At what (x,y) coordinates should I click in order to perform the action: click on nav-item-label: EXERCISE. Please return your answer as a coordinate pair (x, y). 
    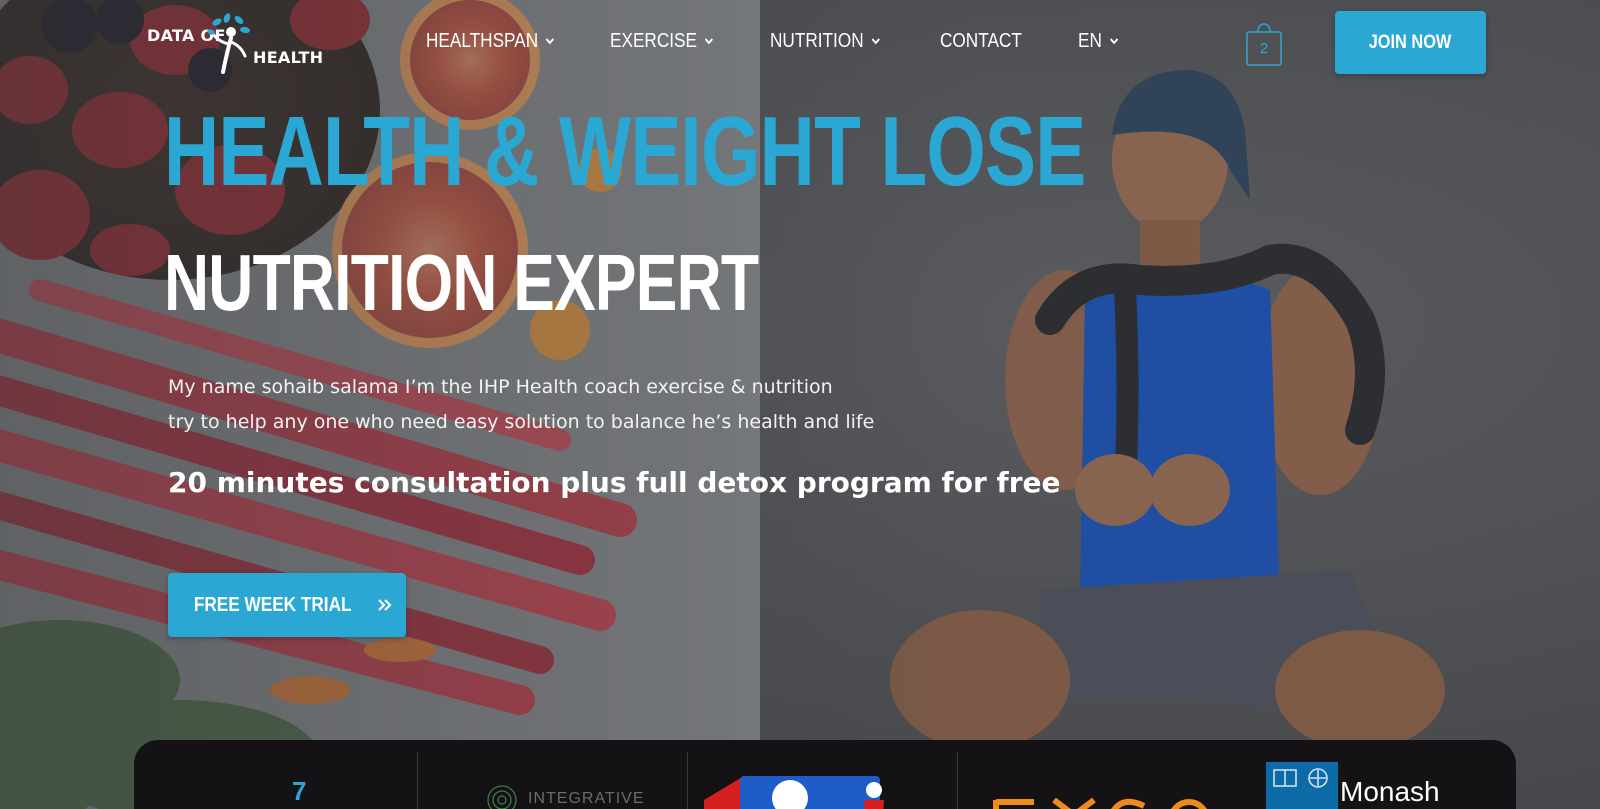
    Looking at the image, I should click on (653, 40).